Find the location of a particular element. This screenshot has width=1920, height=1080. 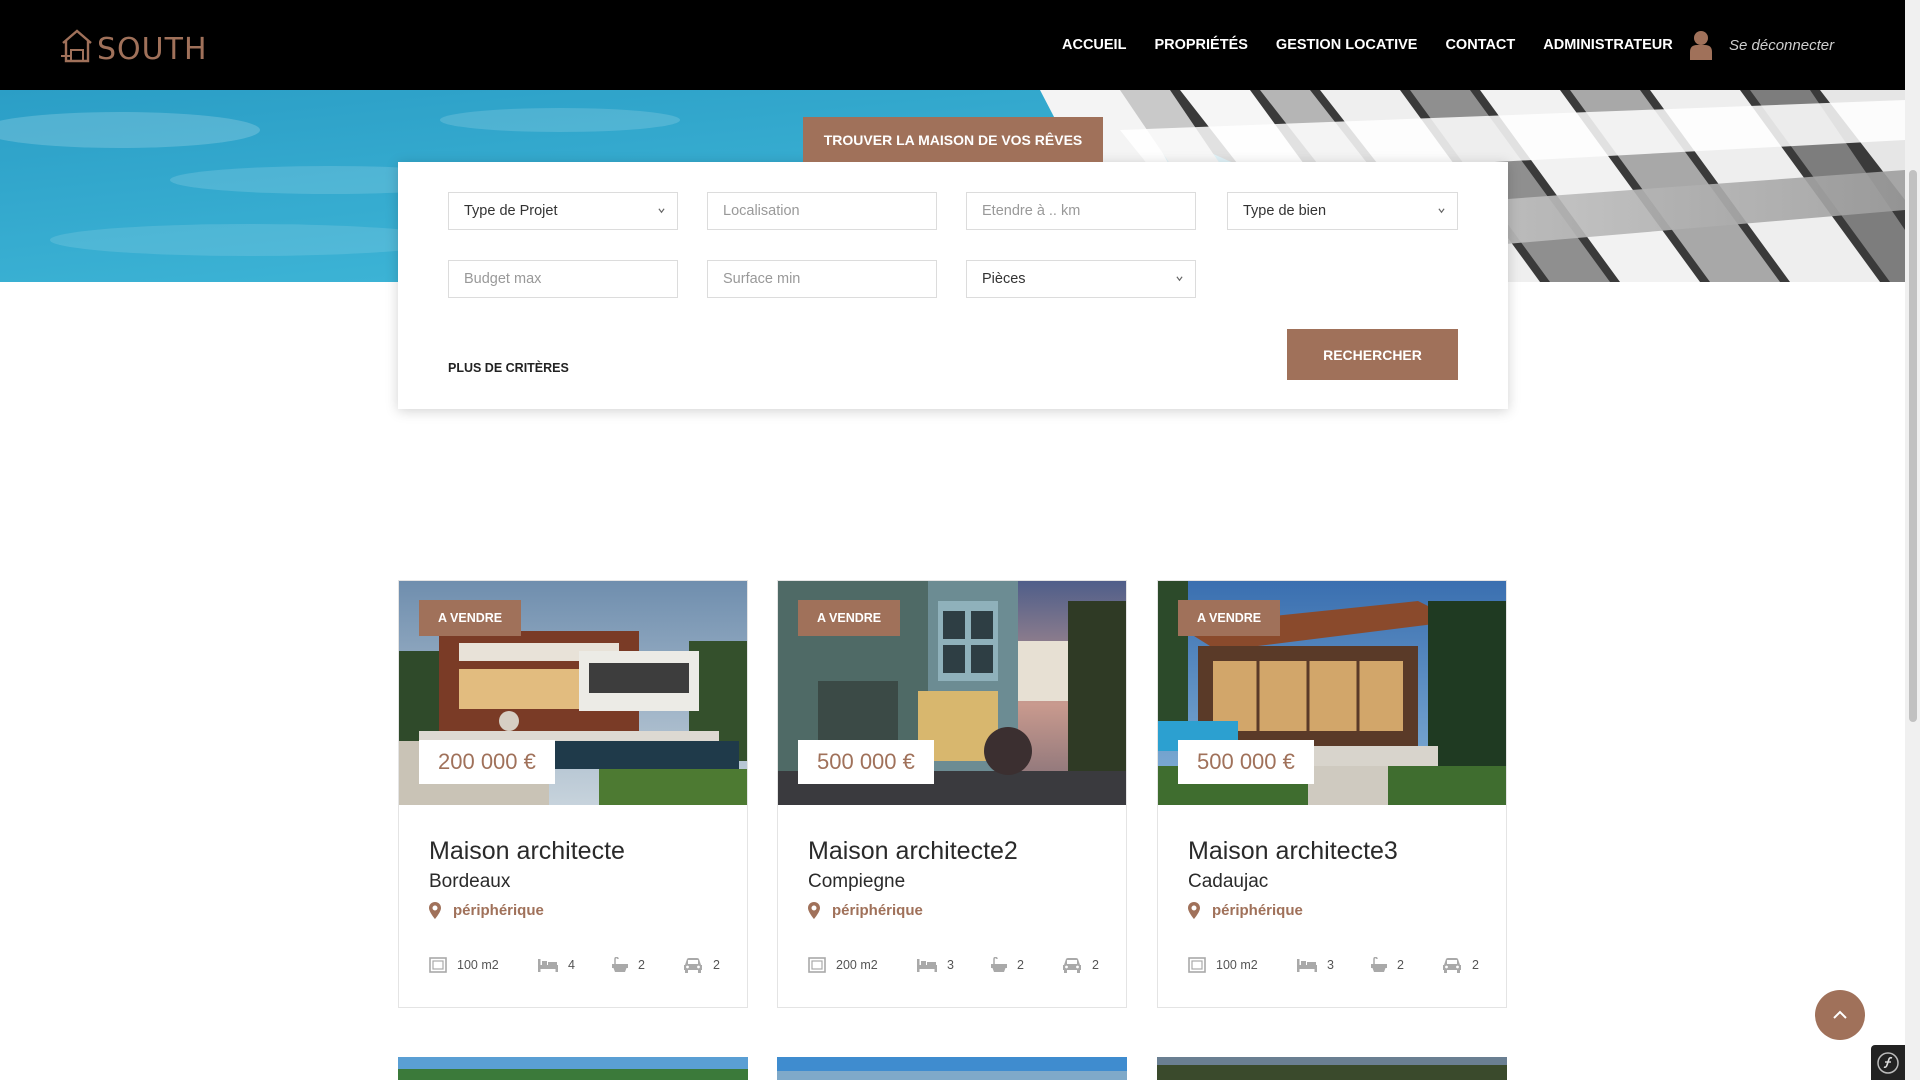

budget-placeholder: Budget max is located at coordinates (503, 279).